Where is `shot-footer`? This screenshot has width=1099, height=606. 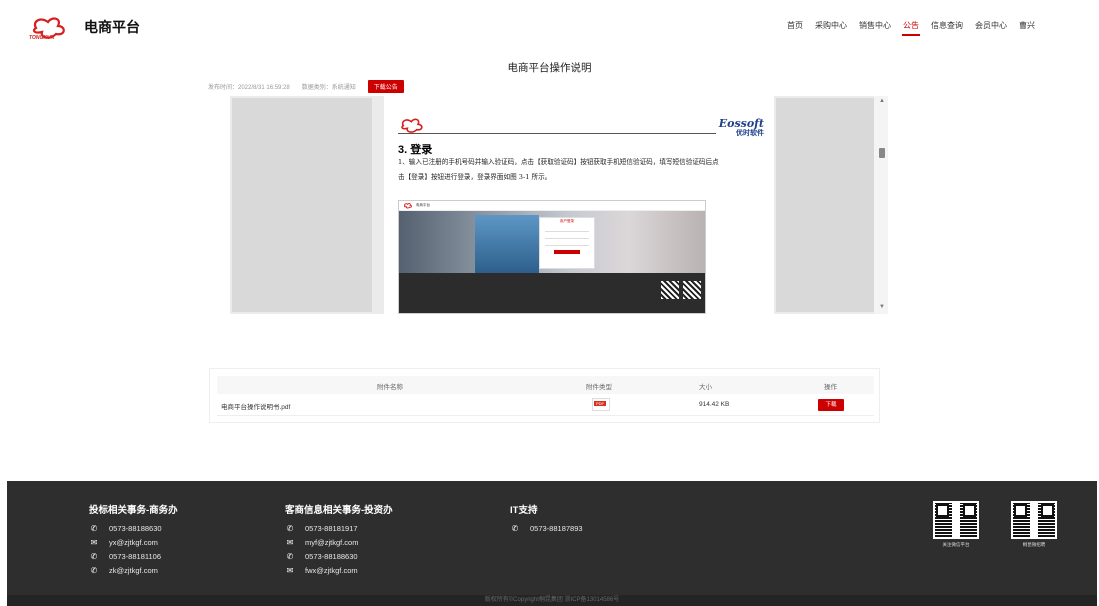 shot-footer is located at coordinates (552, 293).